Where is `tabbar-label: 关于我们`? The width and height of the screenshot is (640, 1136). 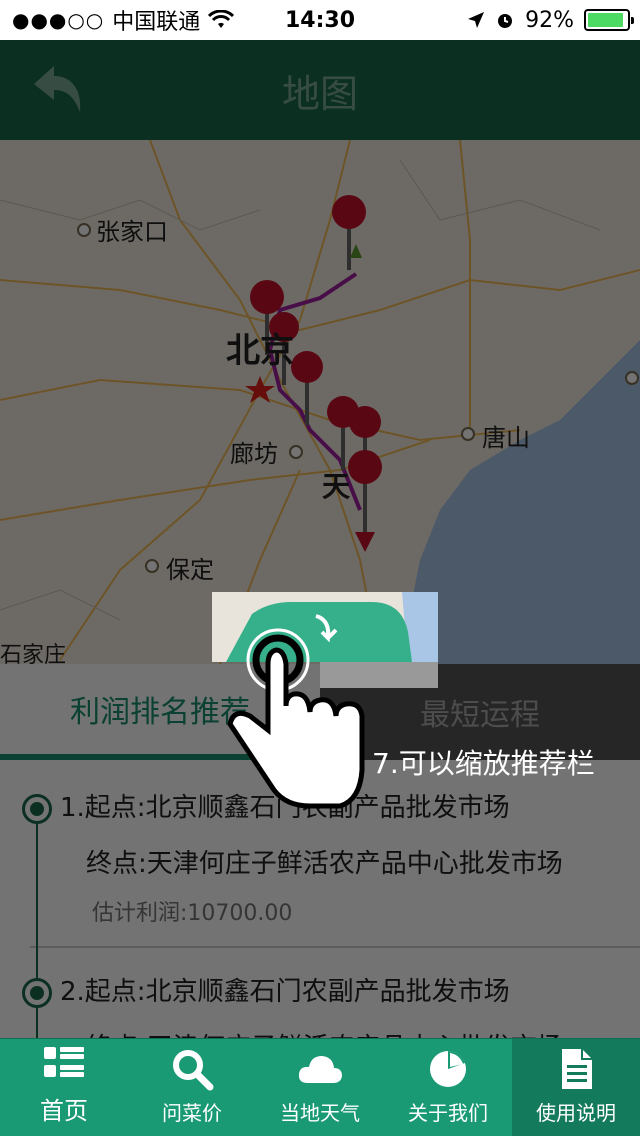
tabbar-label: 关于我们 is located at coordinates (448, 1113).